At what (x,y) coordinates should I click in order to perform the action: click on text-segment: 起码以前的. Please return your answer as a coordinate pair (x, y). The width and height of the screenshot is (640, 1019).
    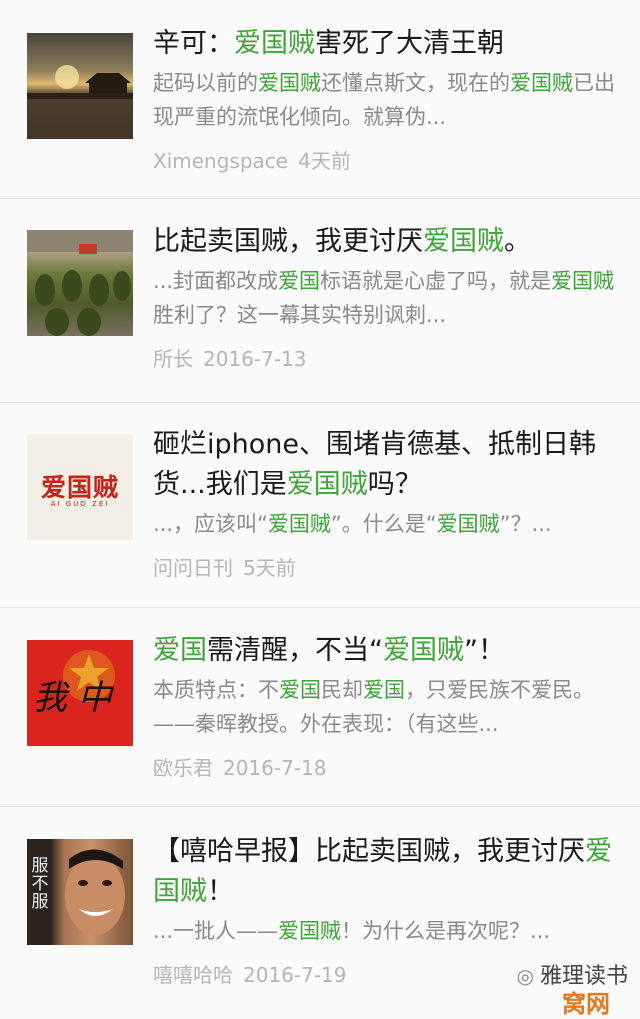
    Looking at the image, I should click on (205, 83).